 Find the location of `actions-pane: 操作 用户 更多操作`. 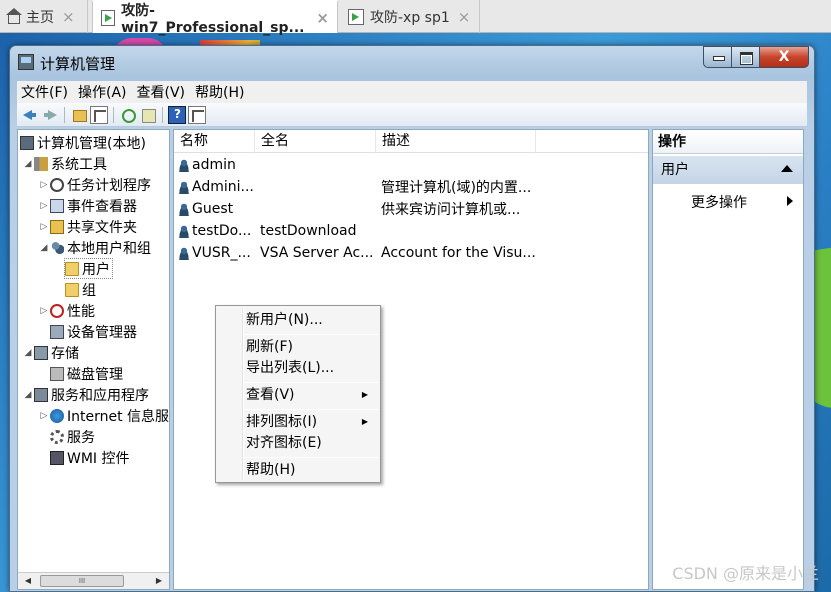

actions-pane: 操作 用户 更多操作 is located at coordinates (728, 359).